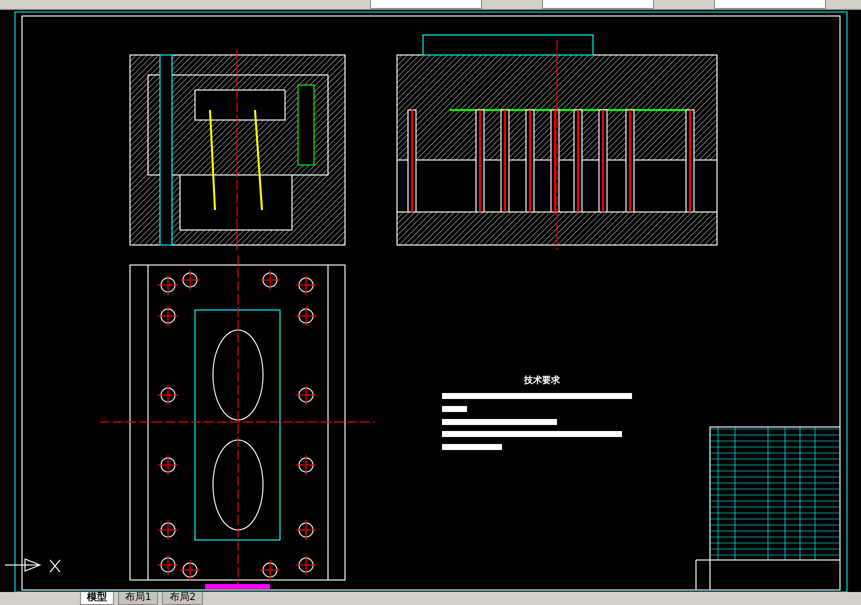  I want to click on layout-tab: 布局2, so click(182, 598).